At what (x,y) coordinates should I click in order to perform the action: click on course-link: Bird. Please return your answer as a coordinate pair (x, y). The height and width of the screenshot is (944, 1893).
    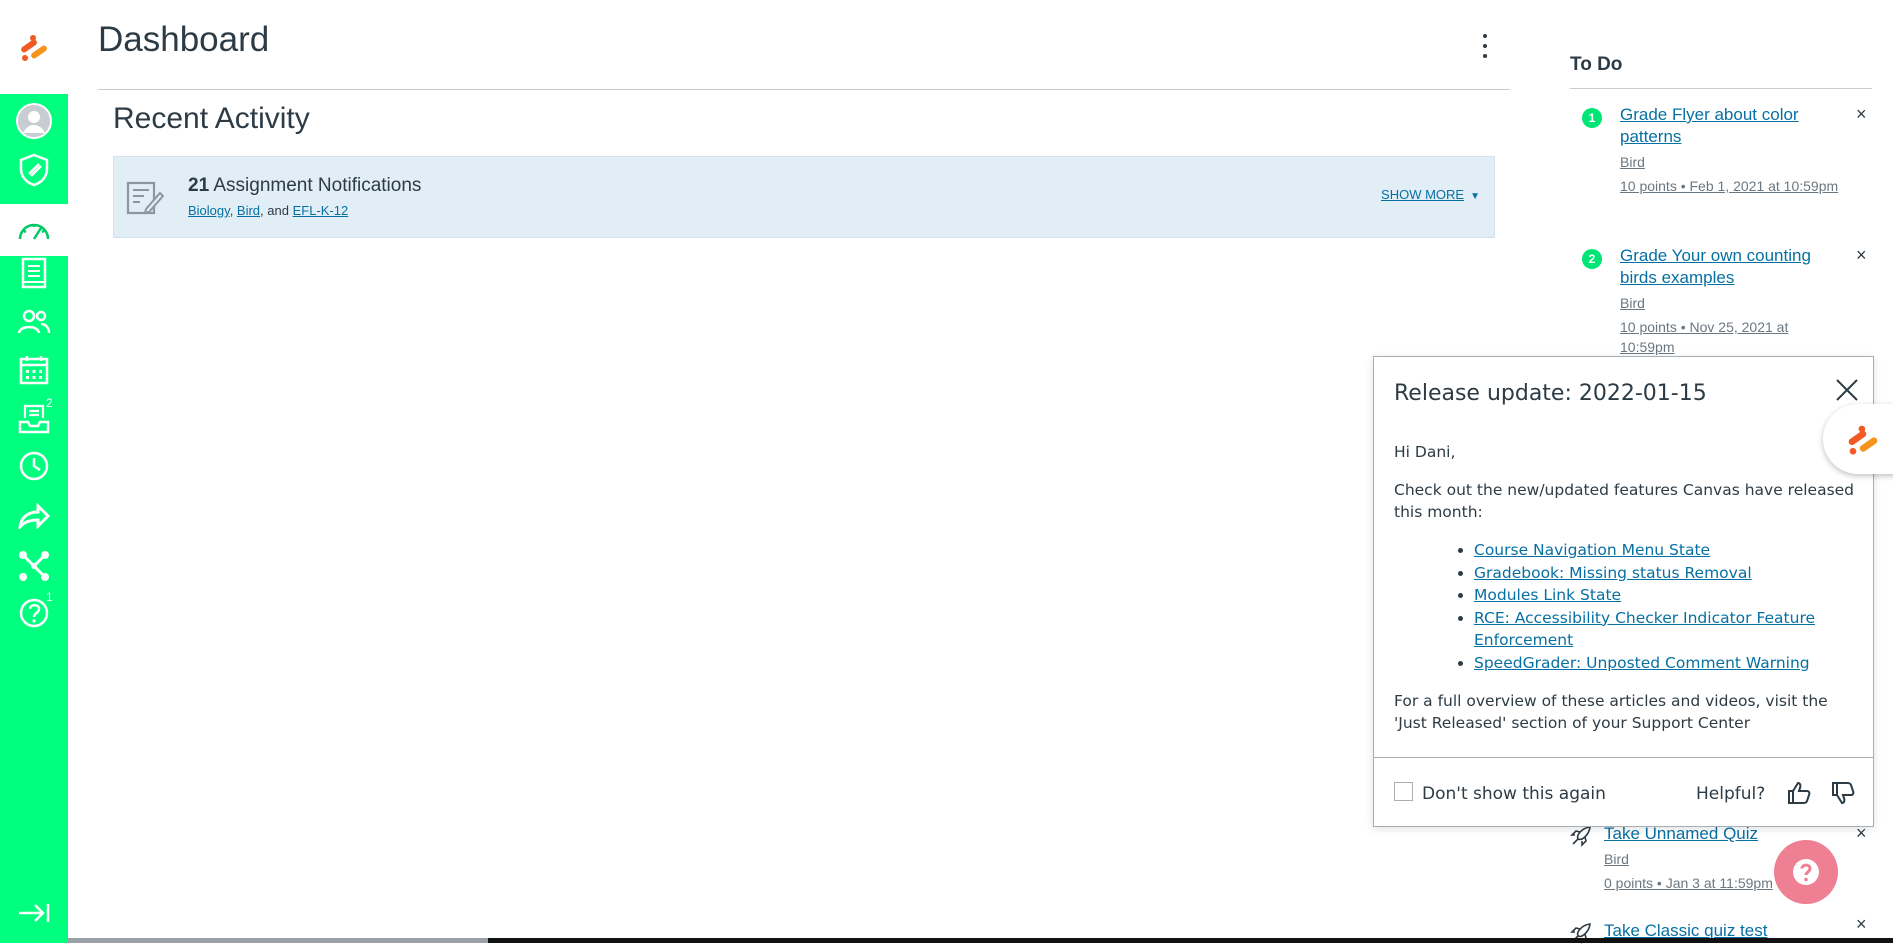
    Looking at the image, I should click on (248, 210).